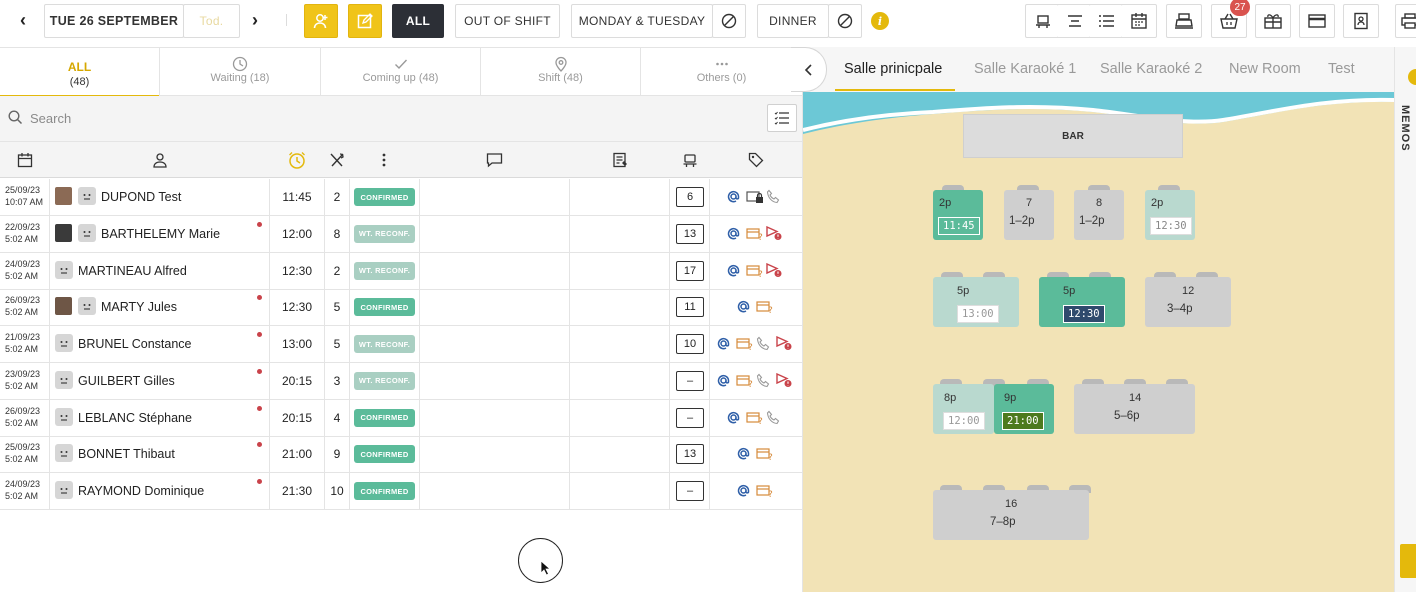 The height and width of the screenshot is (592, 1416). What do you see at coordinates (958, 215) in the screenshot?
I see `table-2p: 2p 11:45` at bounding box center [958, 215].